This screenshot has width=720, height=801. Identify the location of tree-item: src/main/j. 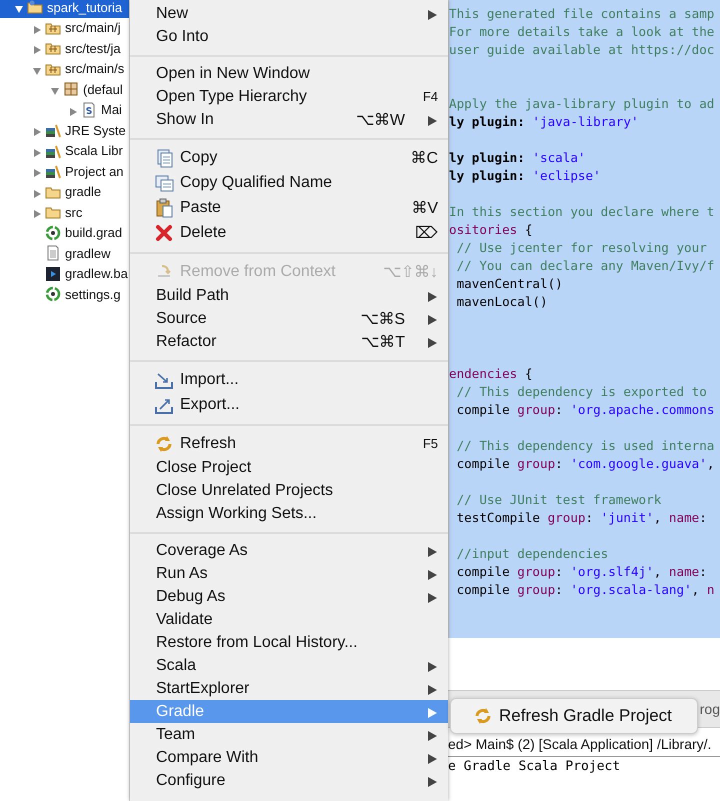
(64, 28).